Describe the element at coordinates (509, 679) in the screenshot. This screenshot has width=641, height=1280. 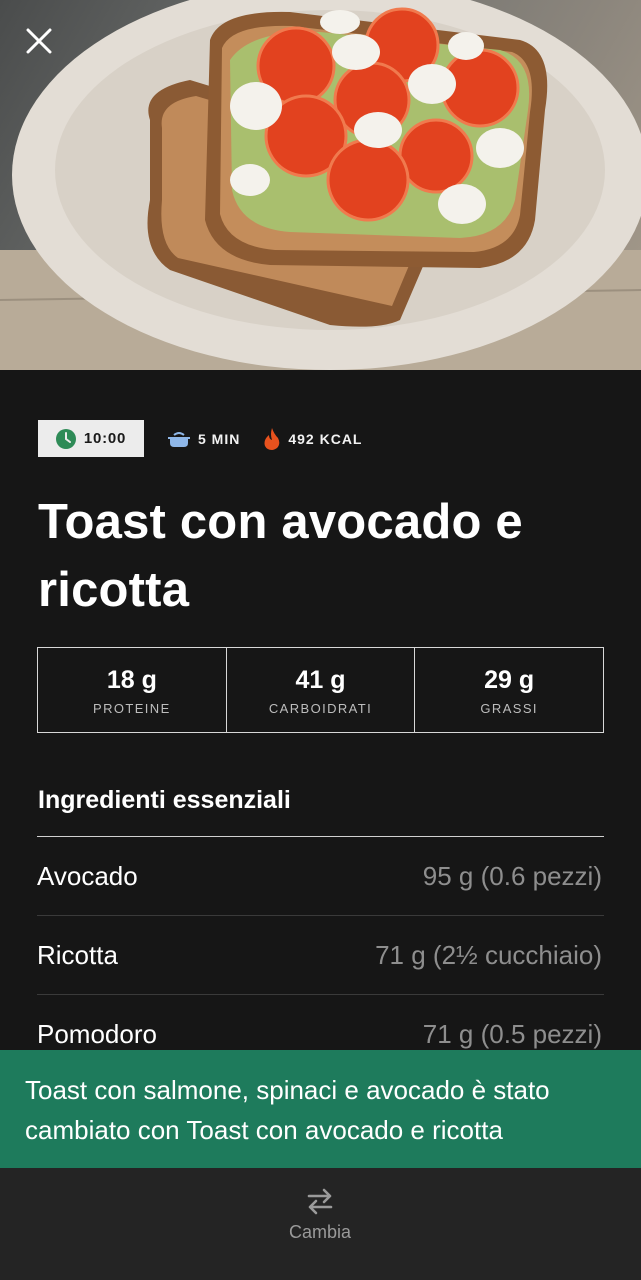
I see `macro-value: 29 g` at that location.